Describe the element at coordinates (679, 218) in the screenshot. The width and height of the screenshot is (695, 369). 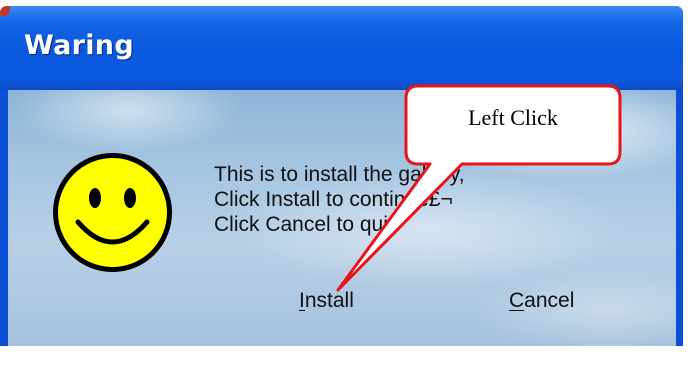
I see `window-right-border` at that location.